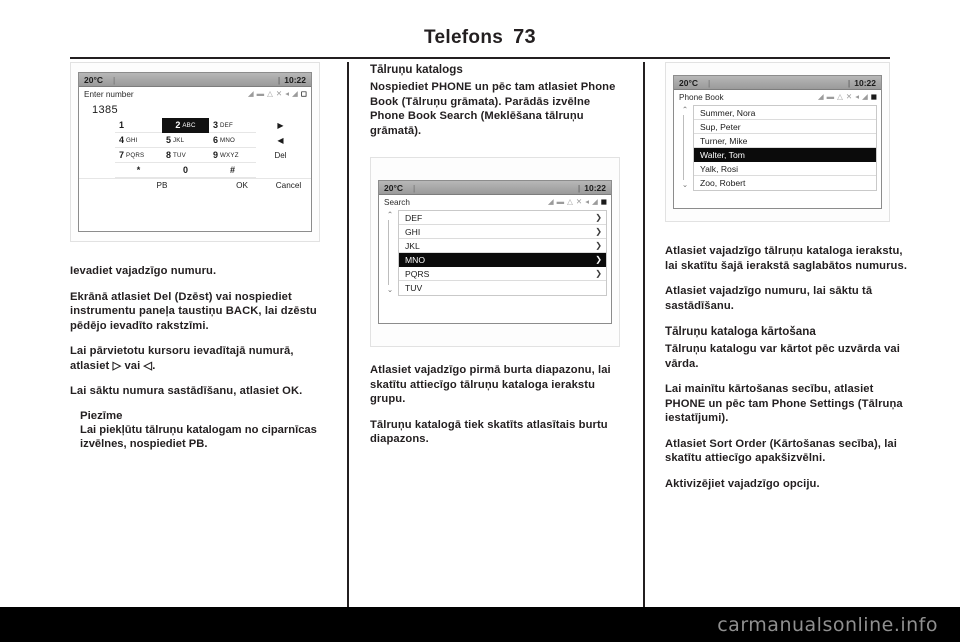 Image resolution: width=960 pixels, height=642 pixels. Describe the element at coordinates (280, 140) in the screenshot. I see `cursor-left-key: ◀` at that location.